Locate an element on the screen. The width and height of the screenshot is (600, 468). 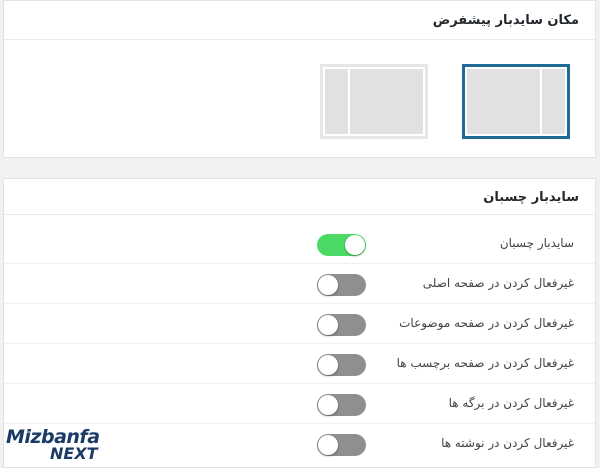
disable-posts-toggle is located at coordinates (341, 445).